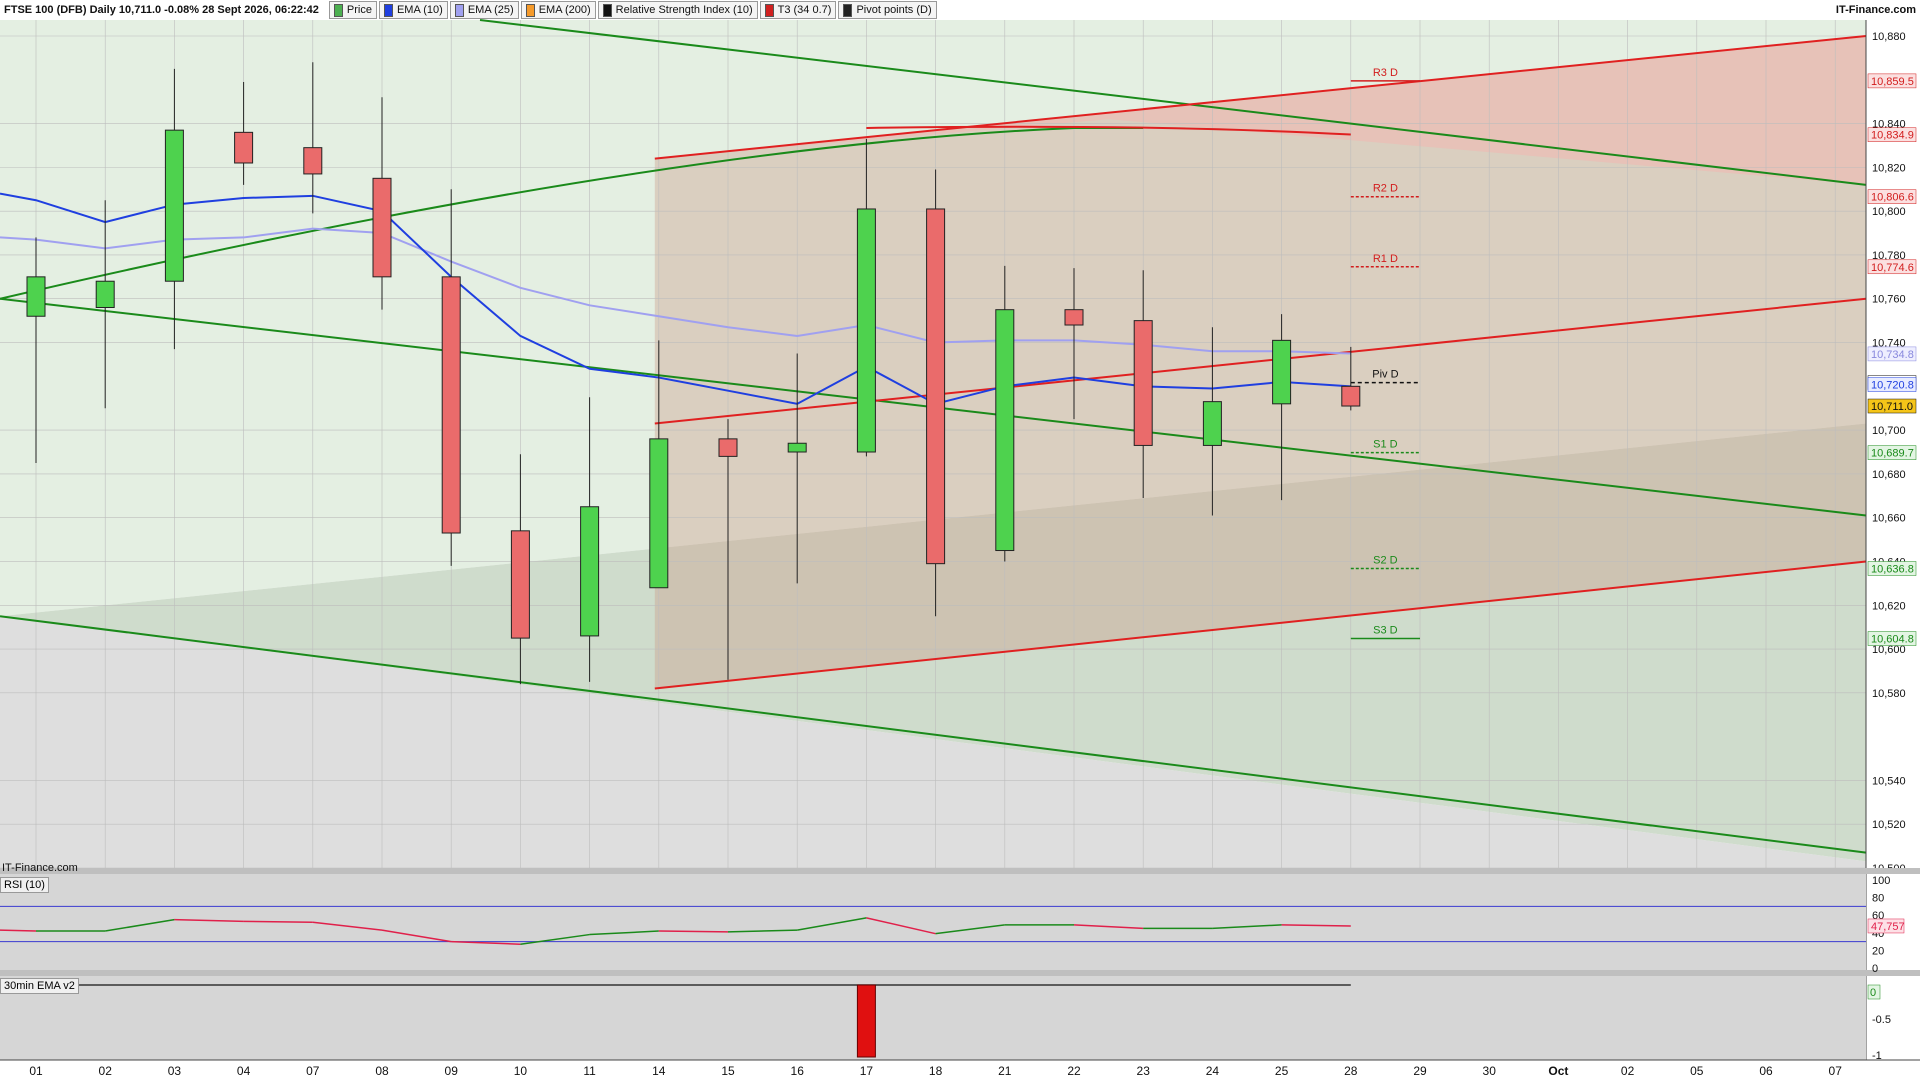 The image size is (1920, 1080). I want to click on footer-brand: IT-Finance.com, so click(40, 868).